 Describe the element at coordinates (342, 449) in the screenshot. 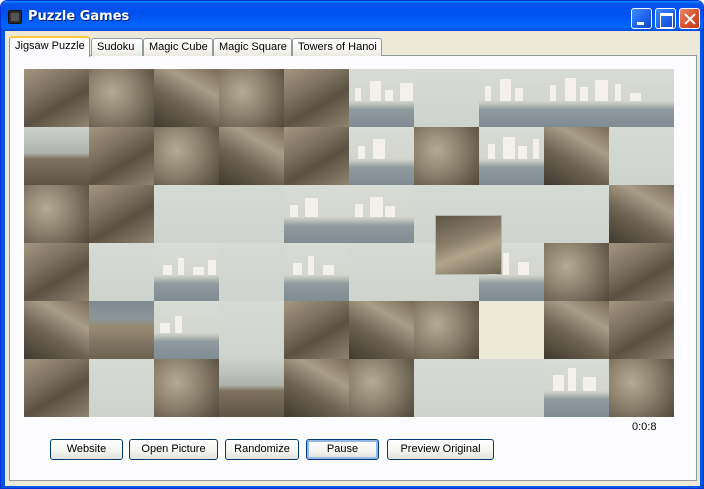

I see `pause-button: Pause` at that location.